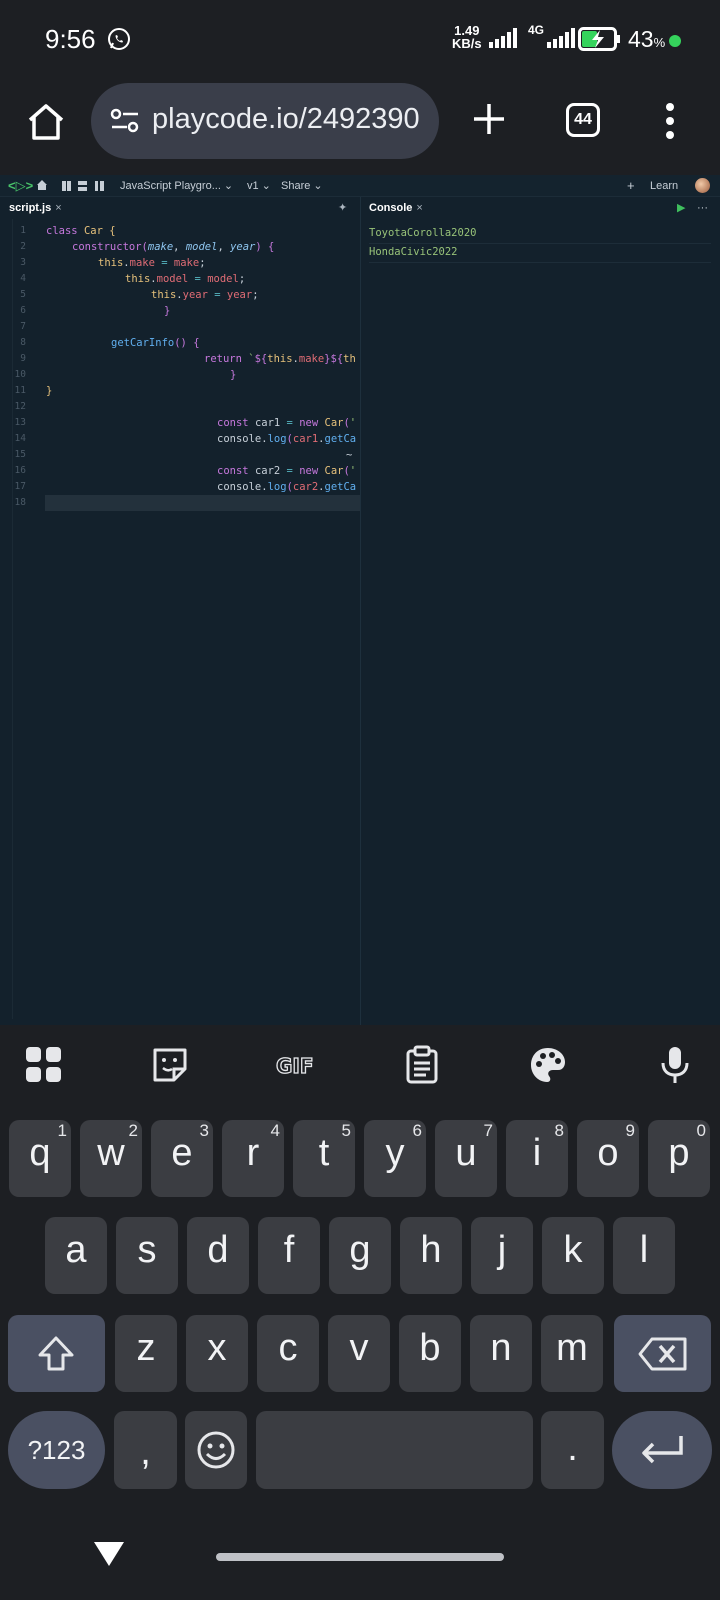 This screenshot has height=1600, width=720. I want to click on key-x: x, so click(217, 1353).